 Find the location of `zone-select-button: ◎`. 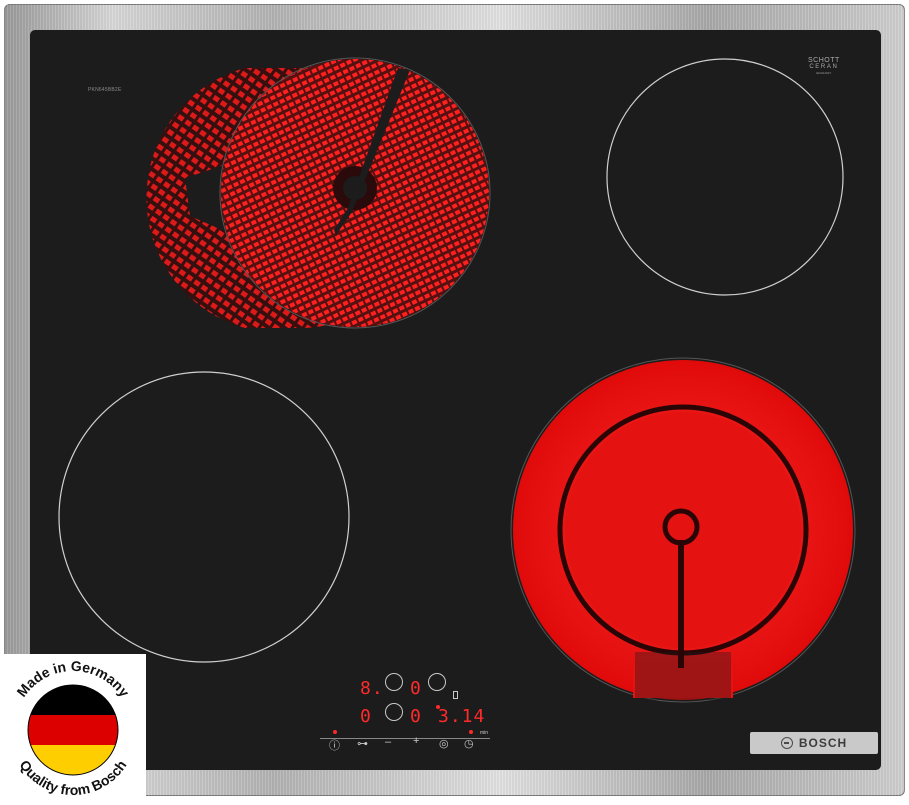

zone-select-button: ◎ is located at coordinates (444, 743).